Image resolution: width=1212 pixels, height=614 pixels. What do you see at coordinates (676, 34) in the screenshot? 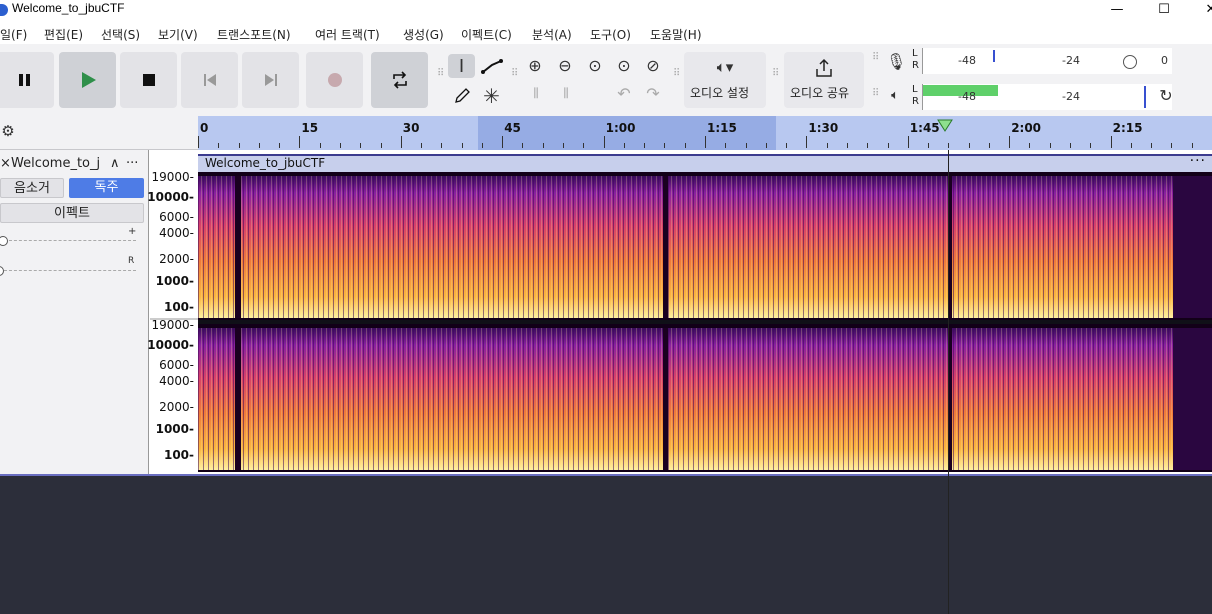
I see `menu-help: 도움말(H)` at bounding box center [676, 34].